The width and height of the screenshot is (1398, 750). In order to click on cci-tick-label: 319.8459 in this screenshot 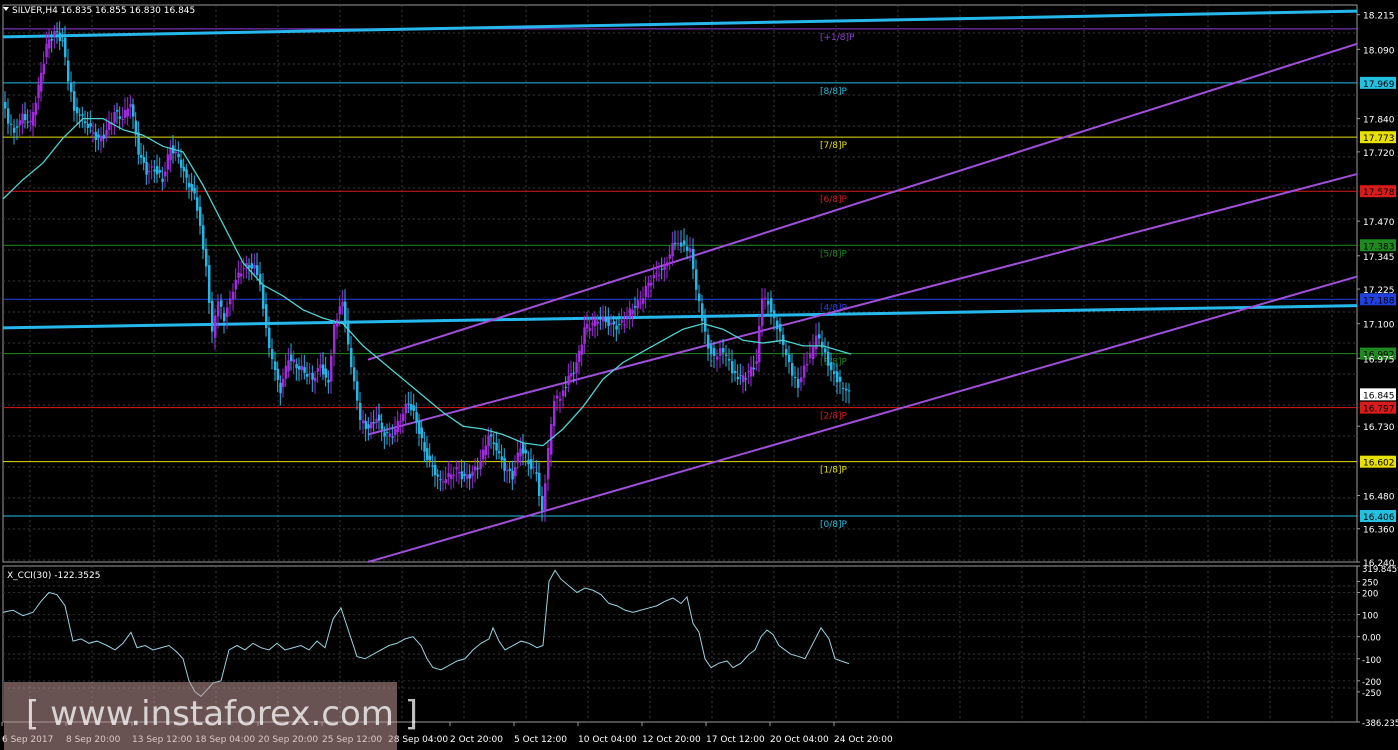, I will do `click(1380, 570)`.